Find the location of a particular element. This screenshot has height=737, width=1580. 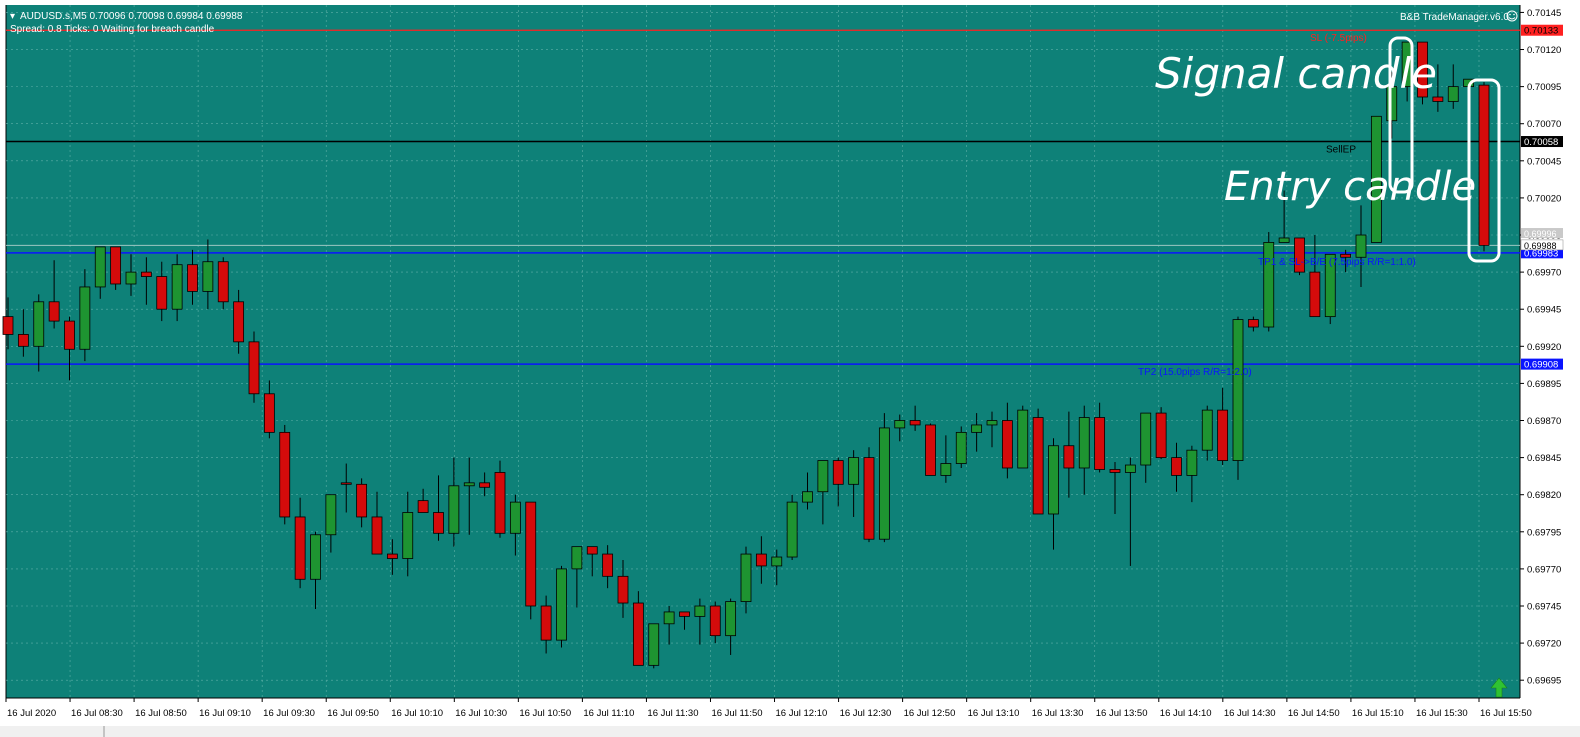

signal-candle-text: Signal candle is located at coordinates (1296, 73).